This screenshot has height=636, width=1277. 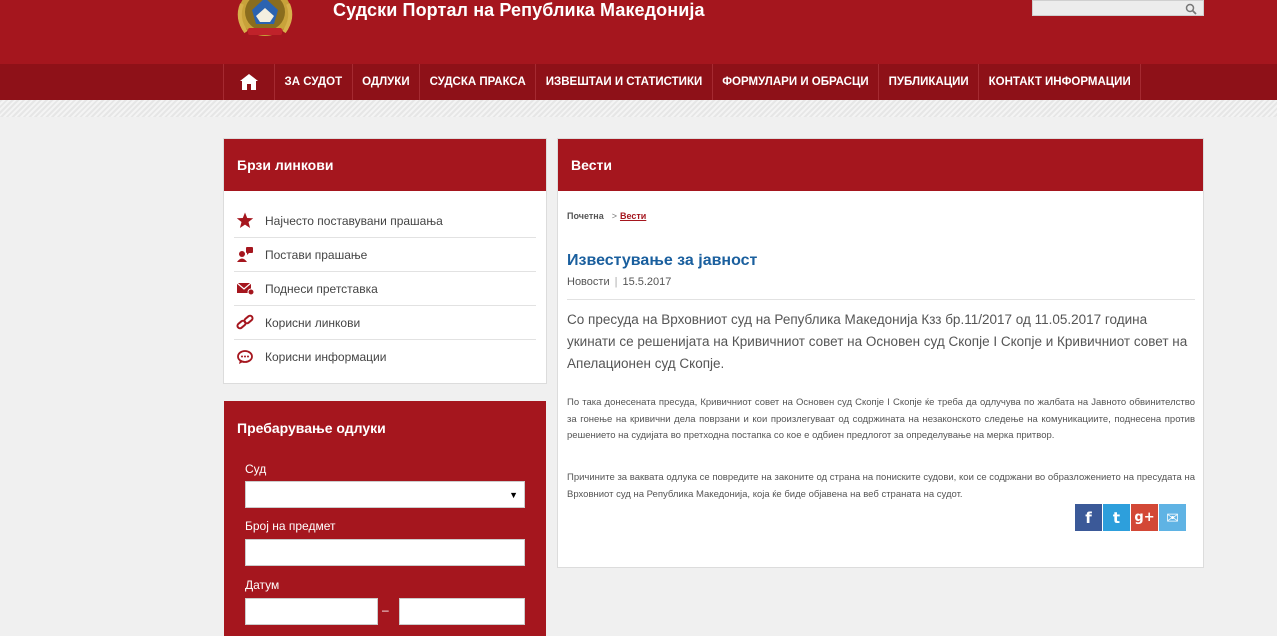 I want to click on breadcrumb-current: Вести, so click(x=633, y=216).